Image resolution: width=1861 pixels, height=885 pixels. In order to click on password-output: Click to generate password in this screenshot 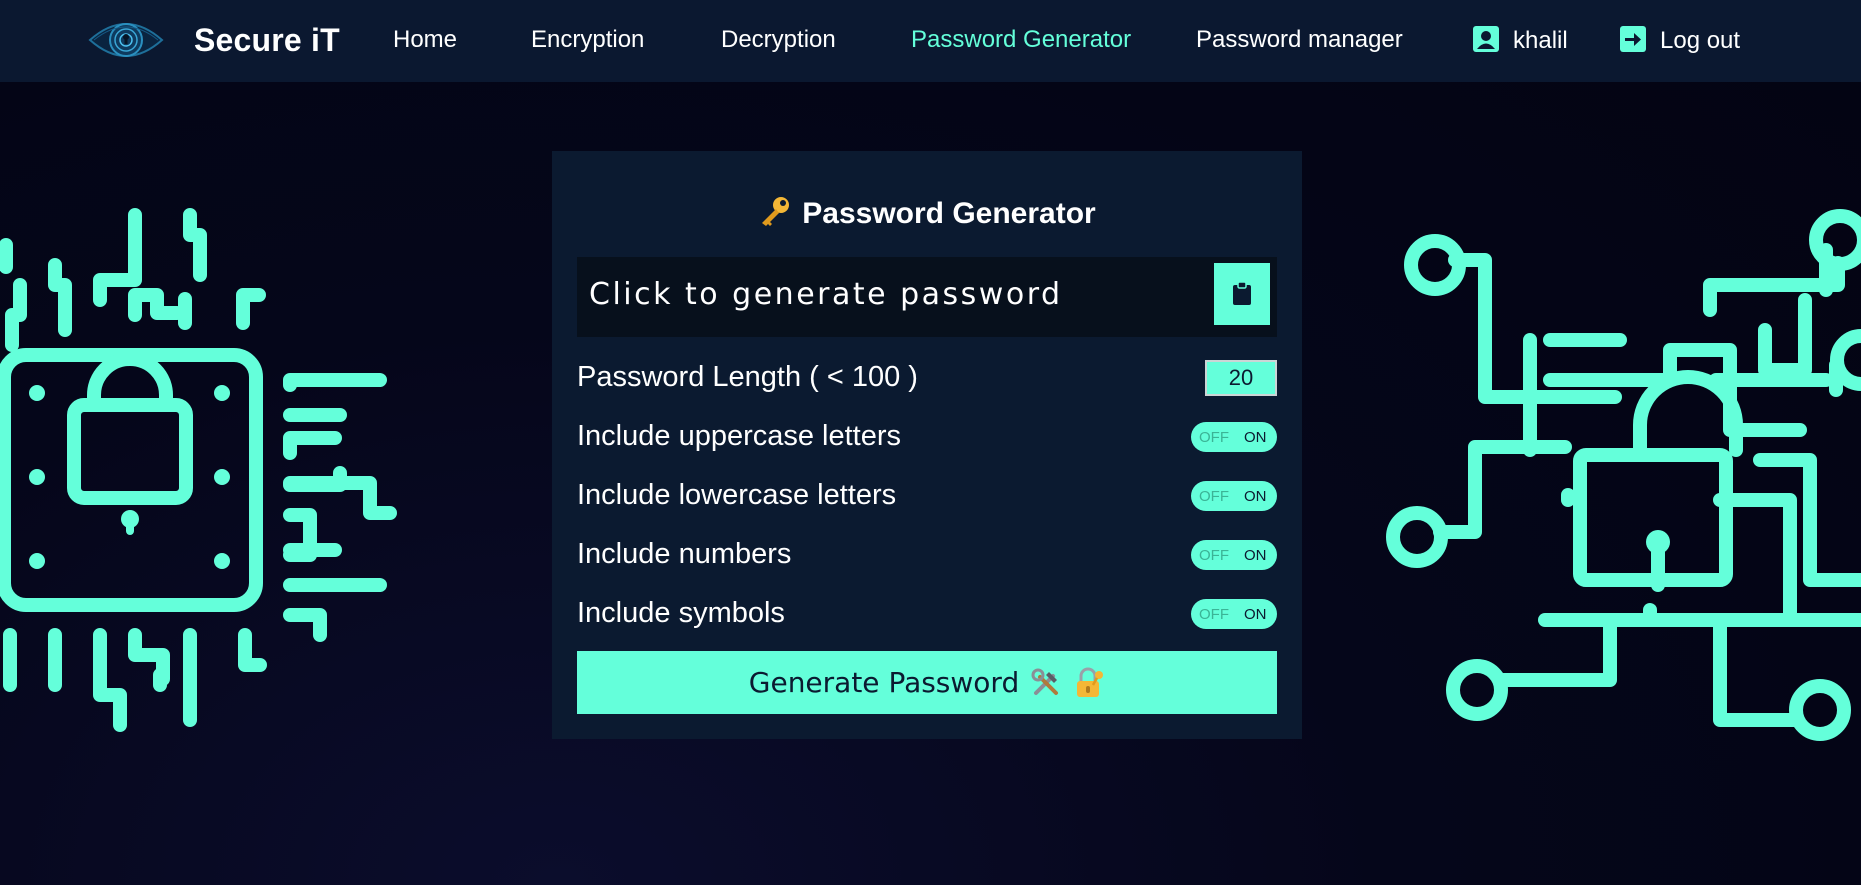, I will do `click(927, 297)`.